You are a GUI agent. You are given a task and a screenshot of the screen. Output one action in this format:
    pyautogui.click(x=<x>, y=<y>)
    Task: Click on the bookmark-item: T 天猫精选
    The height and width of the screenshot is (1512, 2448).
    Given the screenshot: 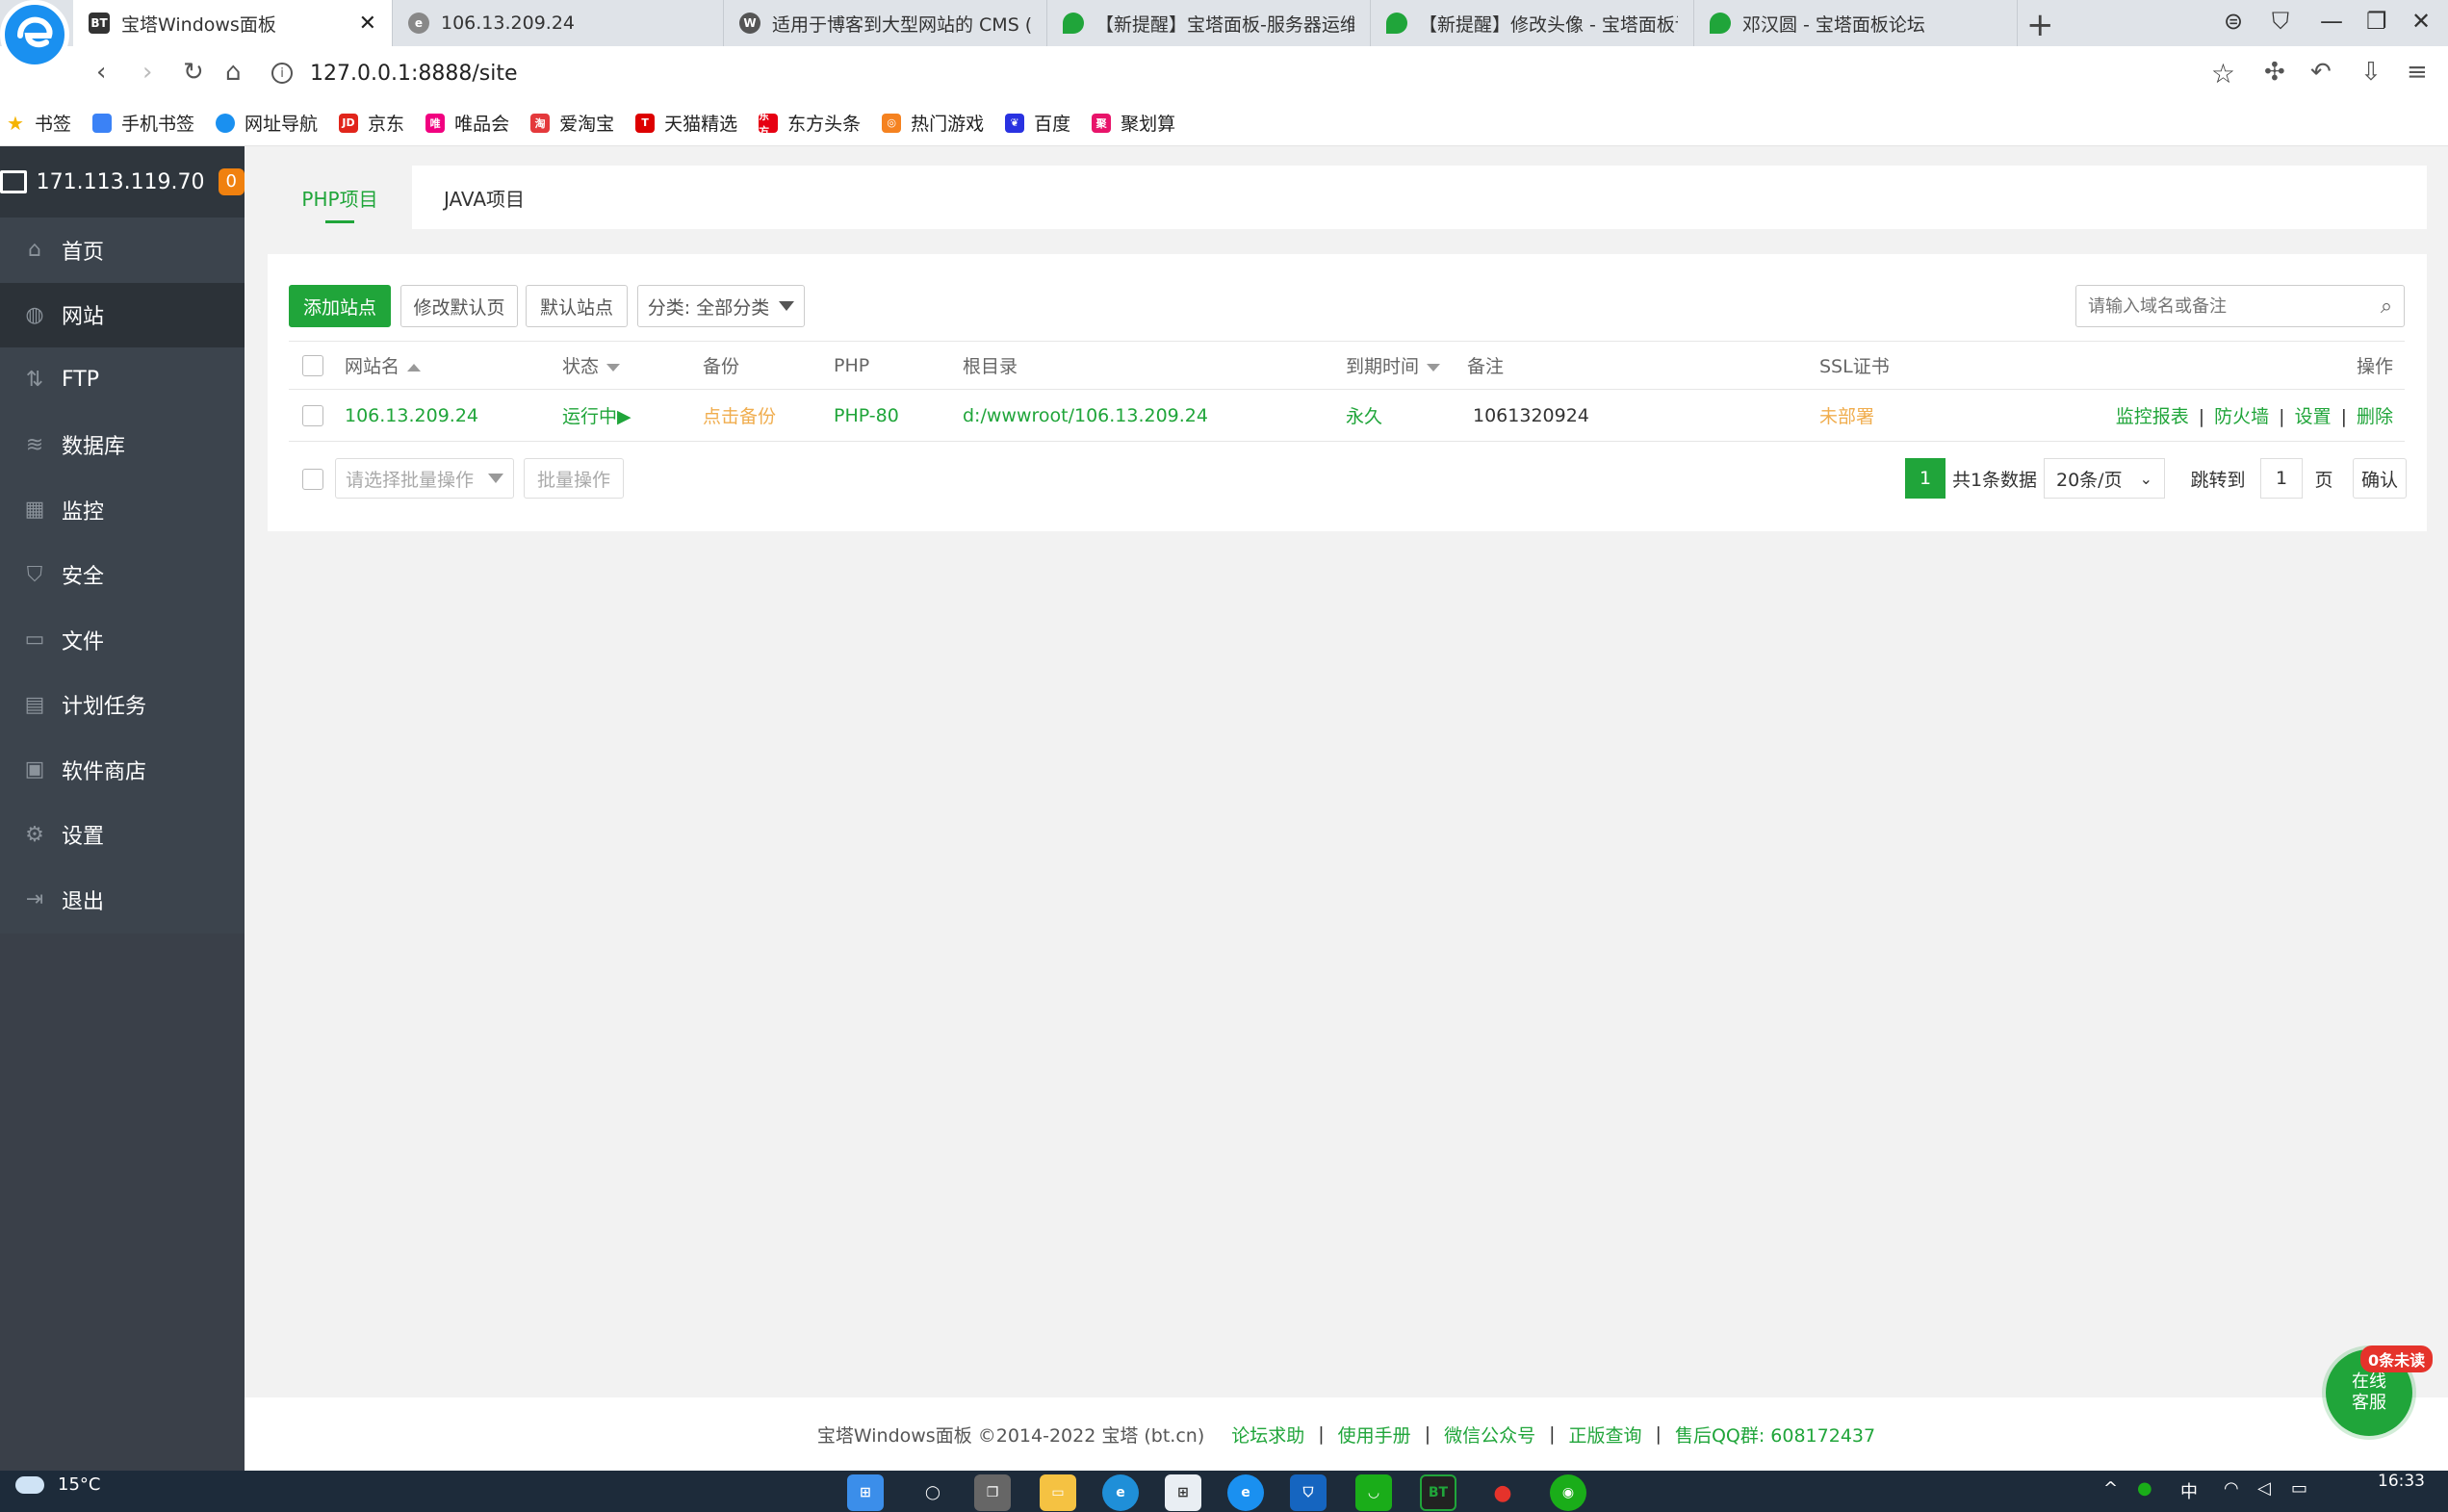 What is the action you would take?
    pyautogui.click(x=686, y=123)
    